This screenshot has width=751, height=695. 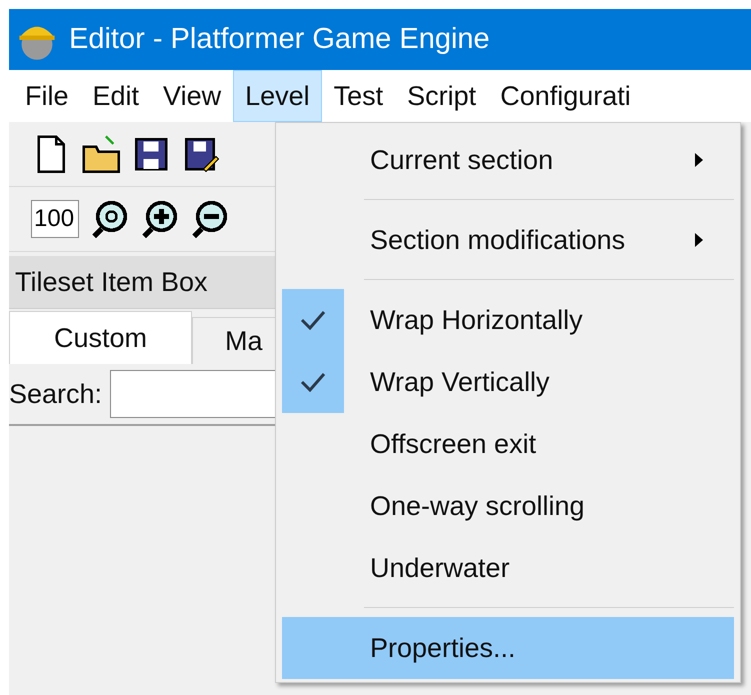 I want to click on zoom-field: 100, so click(x=55, y=219).